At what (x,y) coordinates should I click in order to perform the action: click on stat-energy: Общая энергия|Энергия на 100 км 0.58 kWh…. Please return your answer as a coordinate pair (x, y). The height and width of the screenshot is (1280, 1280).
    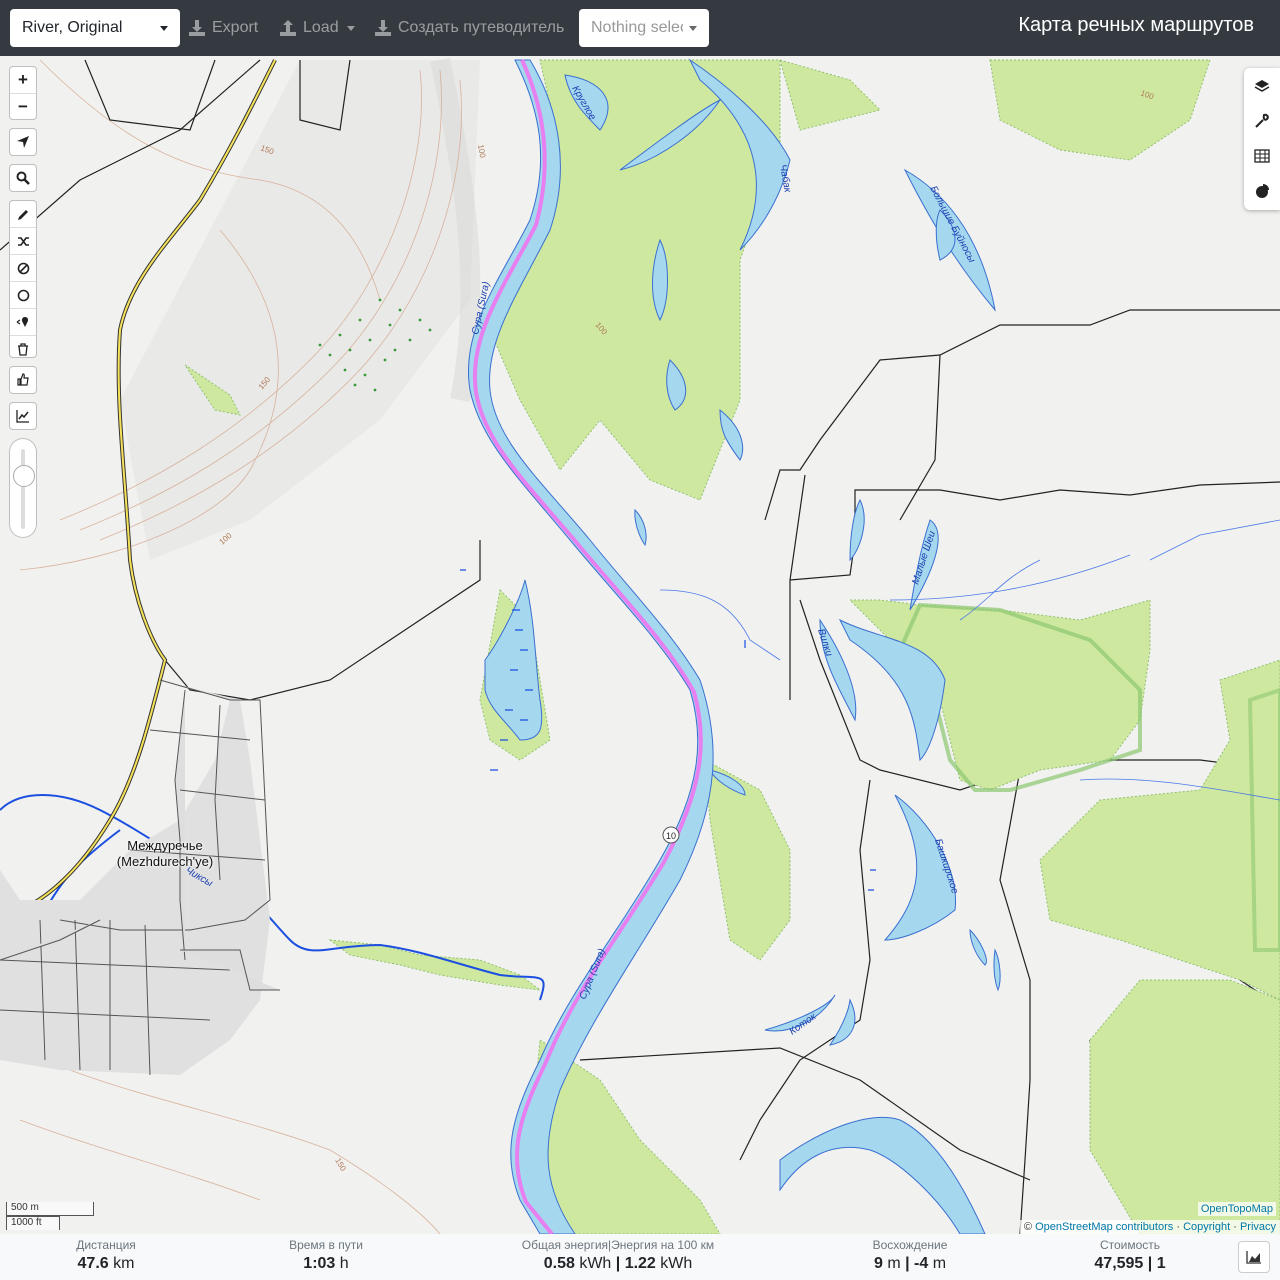
    Looking at the image, I should click on (618, 1255).